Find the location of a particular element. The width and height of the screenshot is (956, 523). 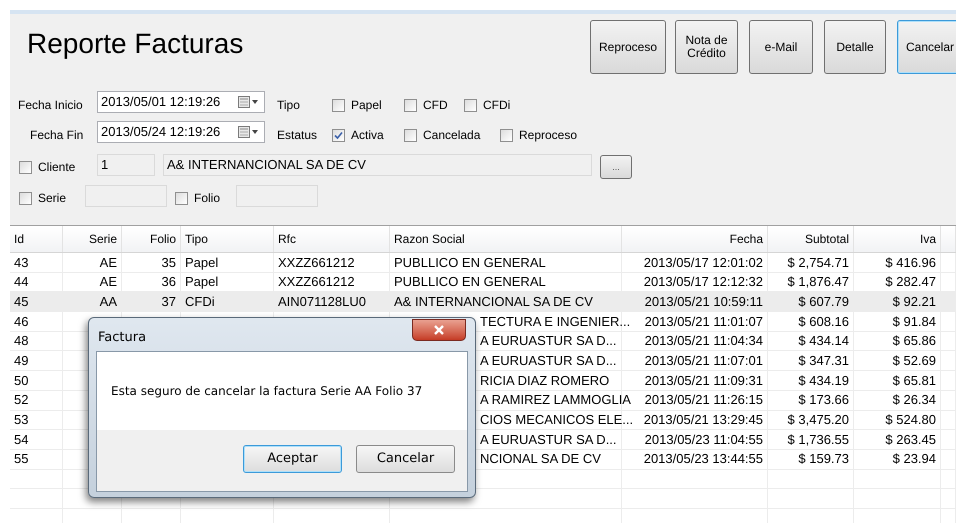

column-header: Iva is located at coordinates (897, 239).